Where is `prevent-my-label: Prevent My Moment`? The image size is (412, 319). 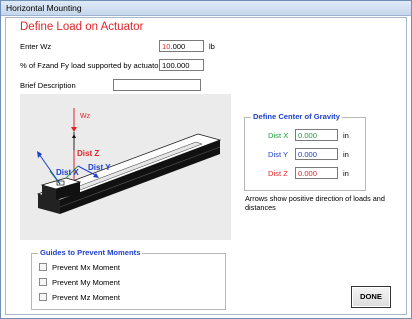
prevent-my-label: Prevent My Moment is located at coordinates (86, 282).